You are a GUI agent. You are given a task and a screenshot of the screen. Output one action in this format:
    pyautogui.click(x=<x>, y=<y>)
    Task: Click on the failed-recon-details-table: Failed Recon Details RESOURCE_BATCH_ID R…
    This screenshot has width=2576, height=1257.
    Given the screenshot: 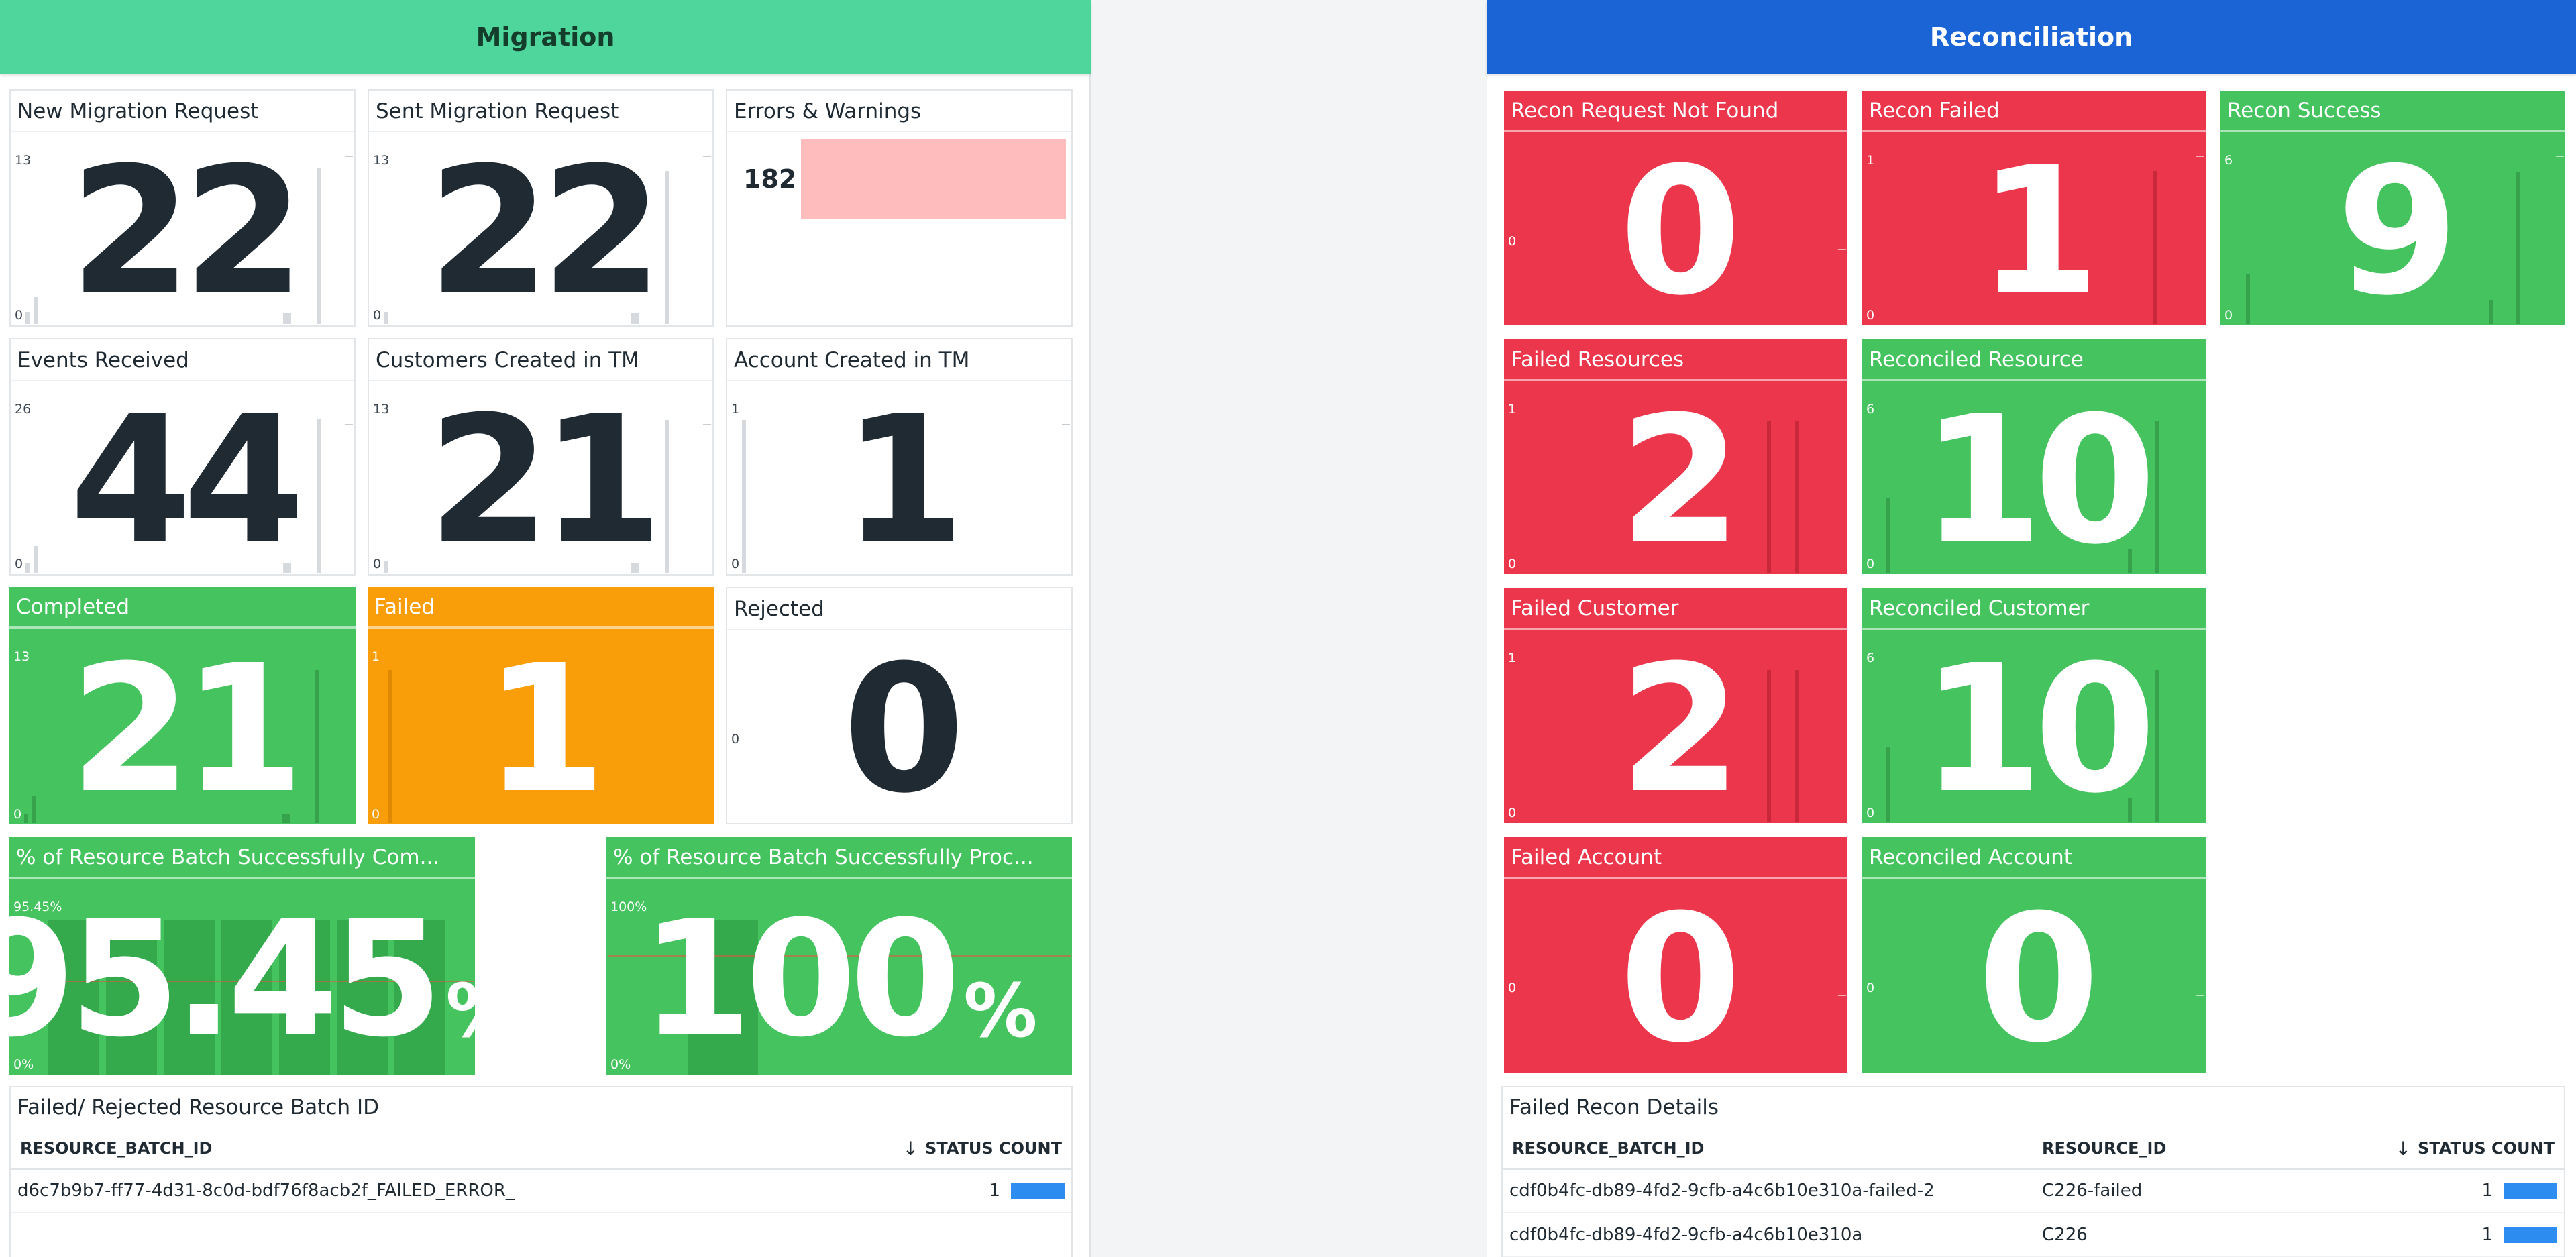 What is the action you would take?
    pyautogui.click(x=2033, y=1172)
    